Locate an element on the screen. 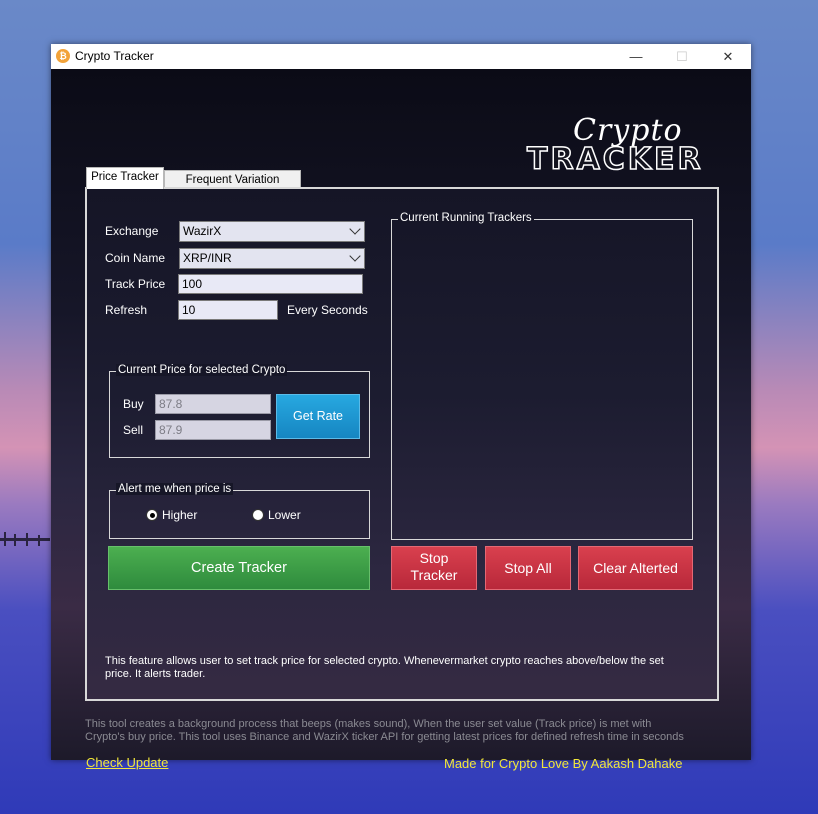  track-price-input: 100 is located at coordinates (270, 284).